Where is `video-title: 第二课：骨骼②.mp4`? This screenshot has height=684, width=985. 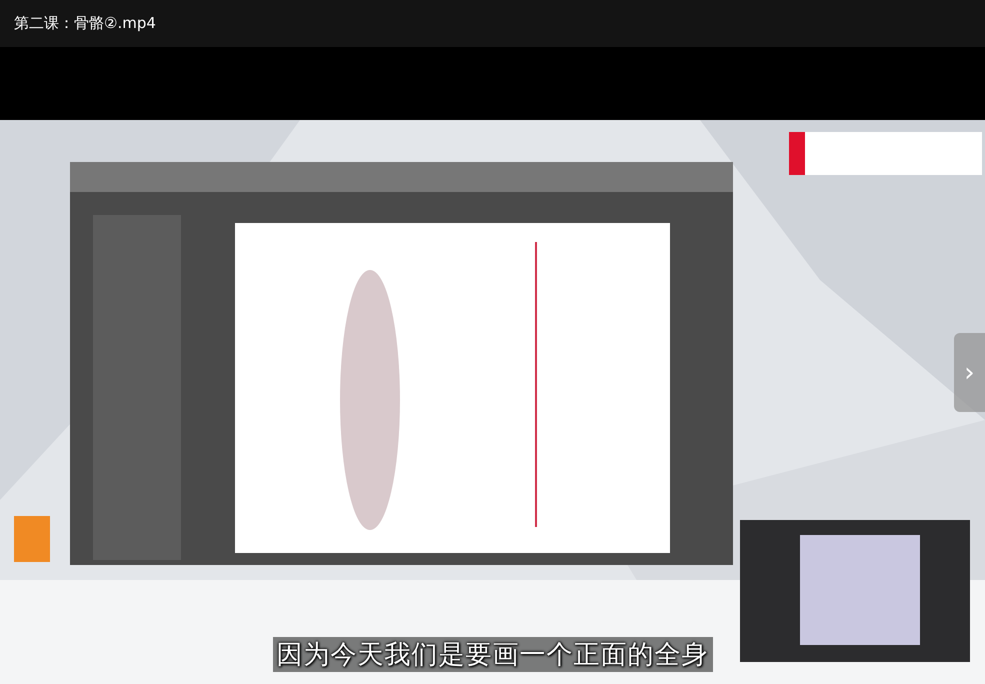 video-title: 第二课：骨骼②.mp4 is located at coordinates (85, 23).